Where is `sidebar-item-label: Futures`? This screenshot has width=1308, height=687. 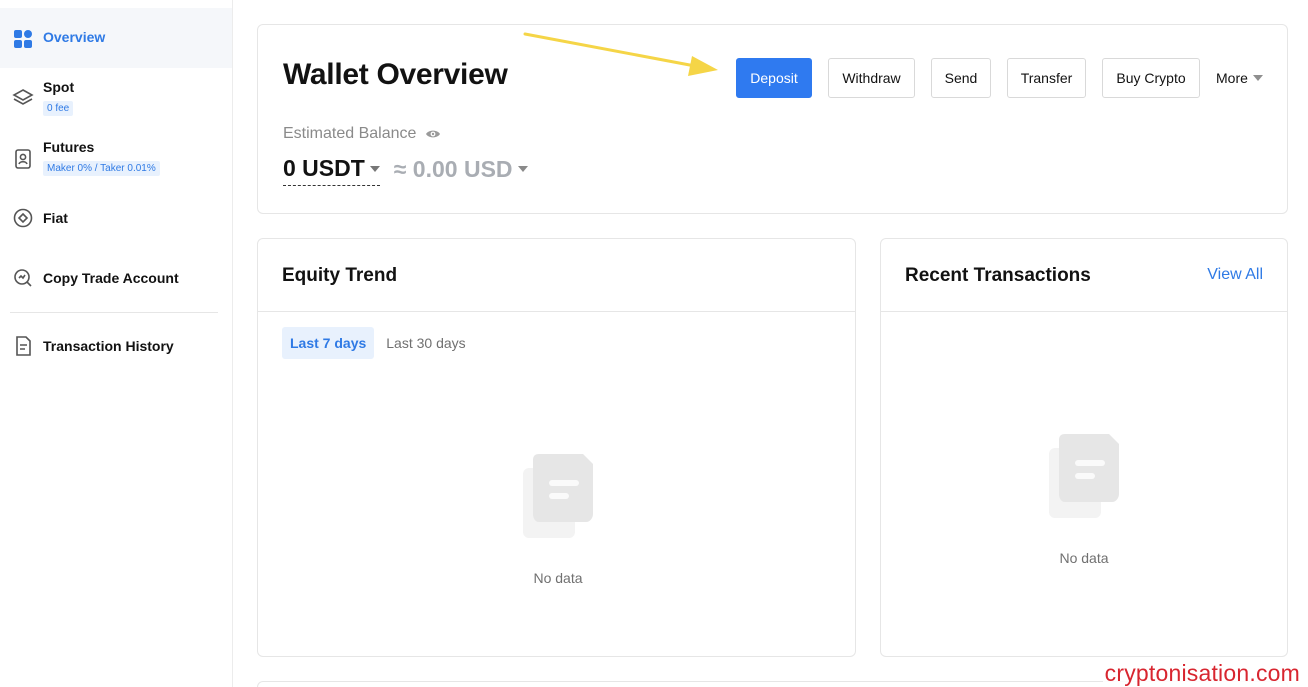 sidebar-item-label: Futures is located at coordinates (69, 147).